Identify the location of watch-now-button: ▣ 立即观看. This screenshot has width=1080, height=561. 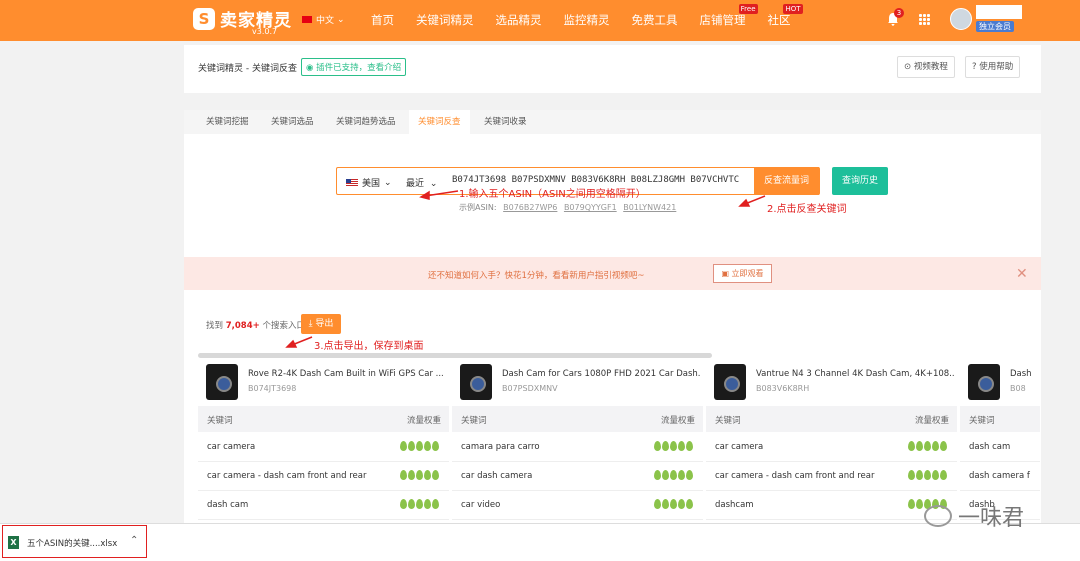
(742, 273).